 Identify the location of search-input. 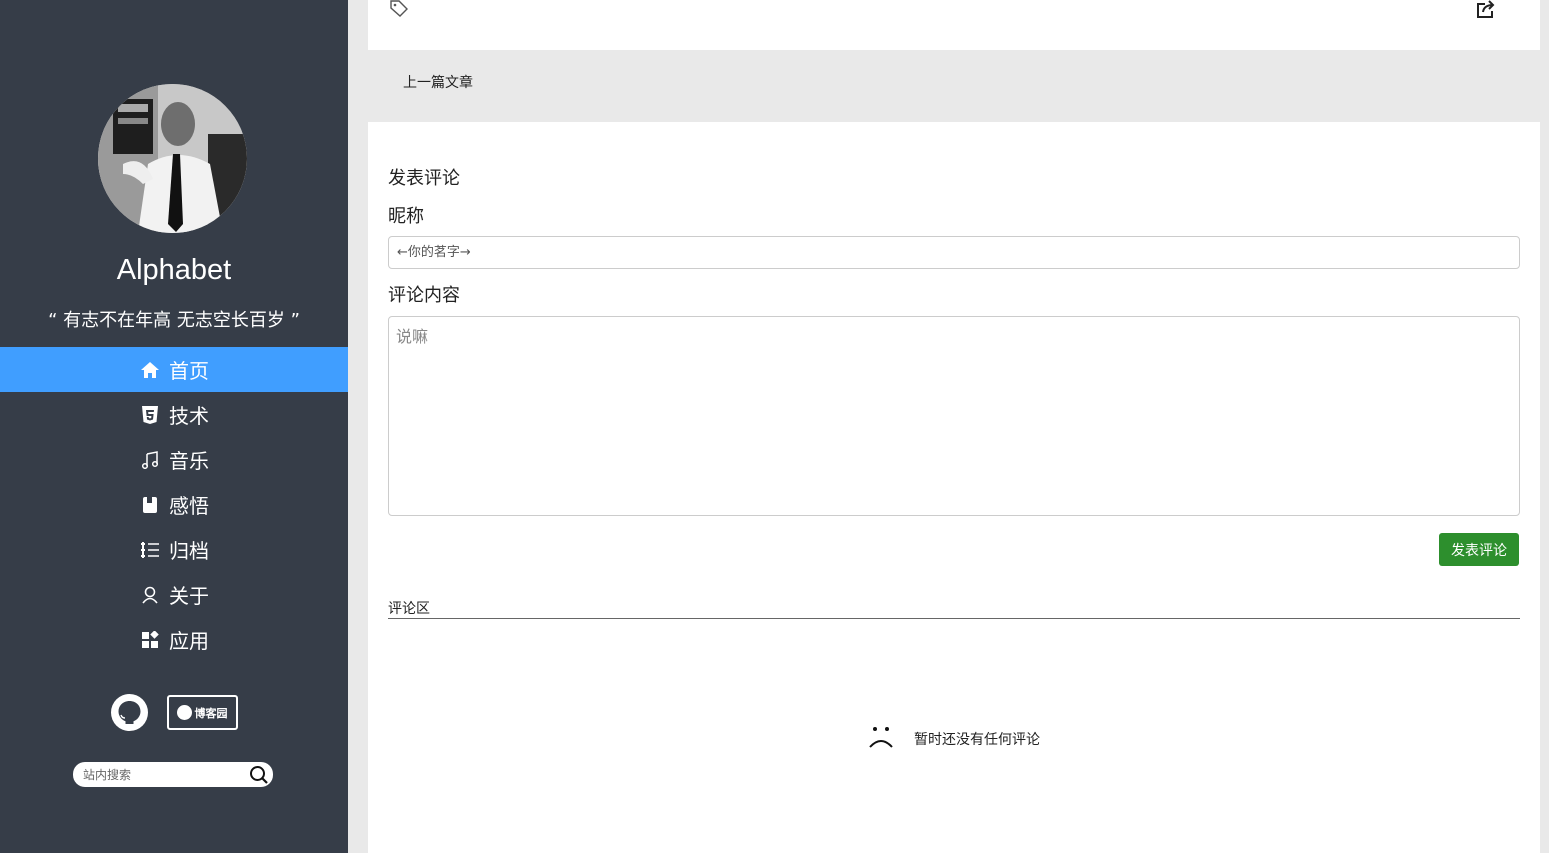
(166, 774).